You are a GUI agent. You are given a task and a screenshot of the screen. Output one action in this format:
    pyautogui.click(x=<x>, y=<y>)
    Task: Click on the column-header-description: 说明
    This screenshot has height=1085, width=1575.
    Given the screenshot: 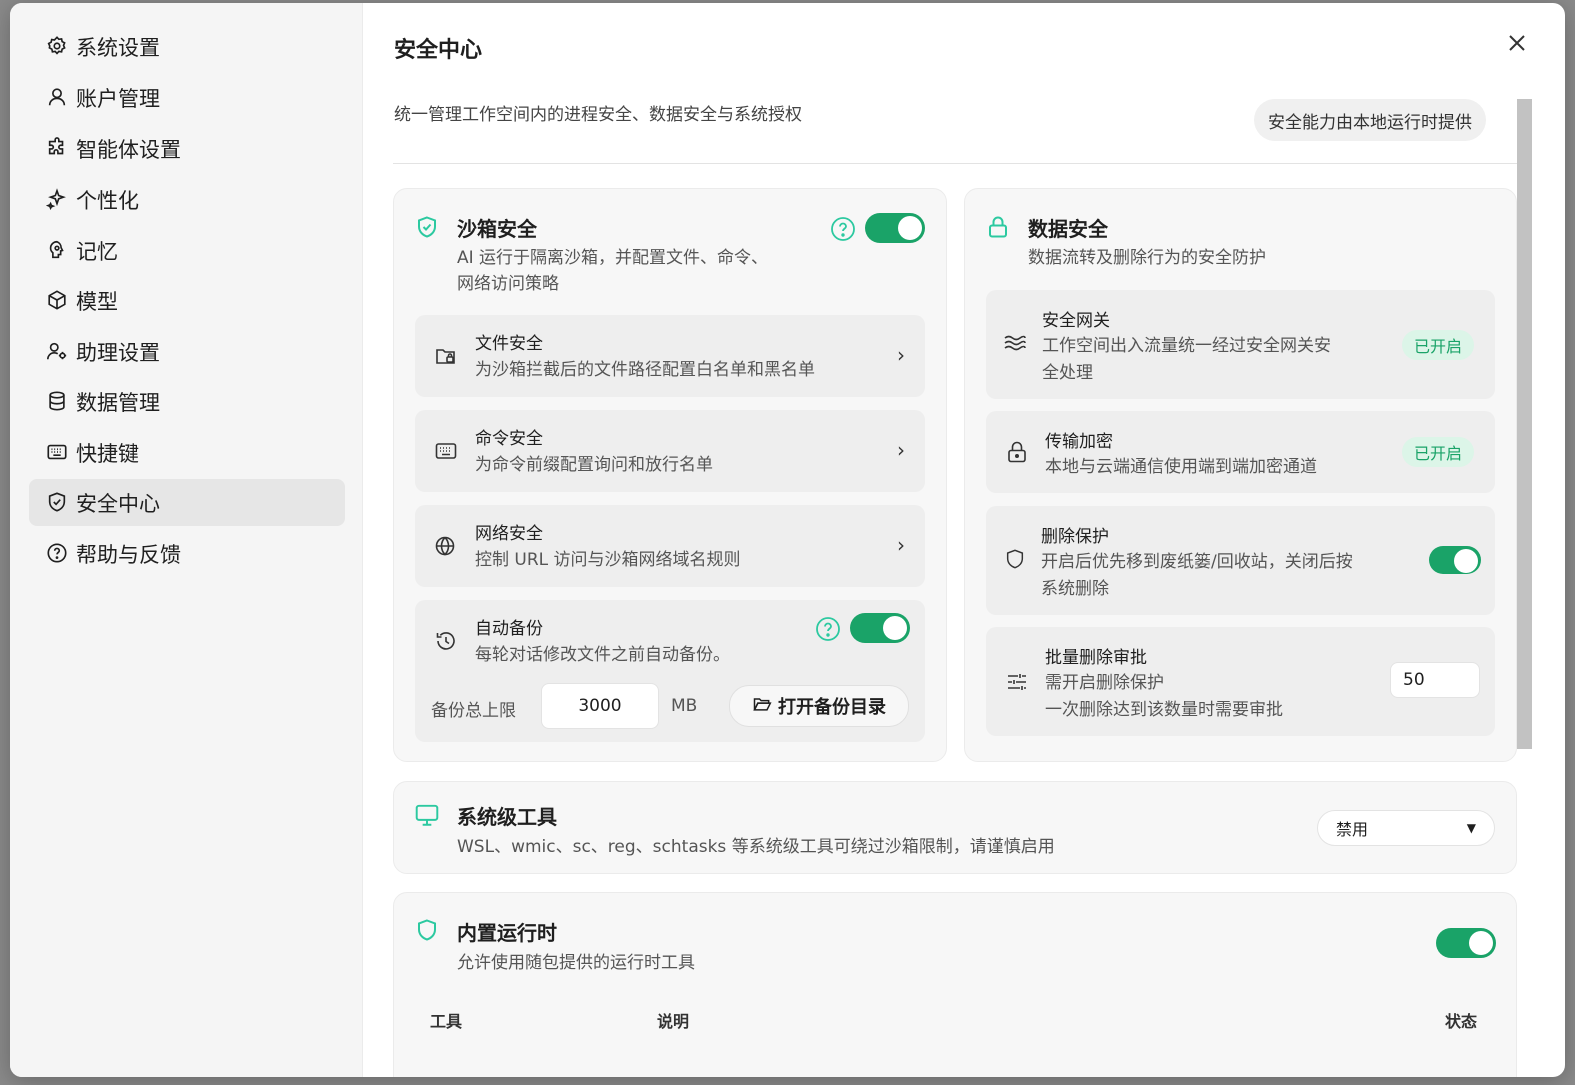 What is the action you would take?
    pyautogui.click(x=673, y=1021)
    